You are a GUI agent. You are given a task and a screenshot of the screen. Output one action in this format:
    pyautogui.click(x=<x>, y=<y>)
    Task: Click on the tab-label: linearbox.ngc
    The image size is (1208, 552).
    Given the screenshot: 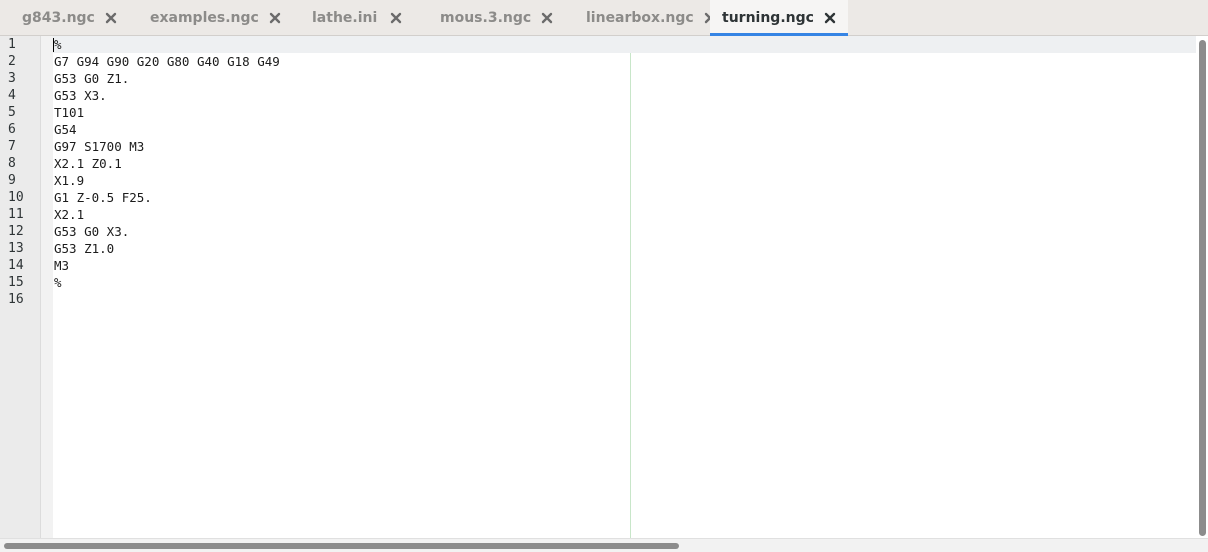 What is the action you would take?
    pyautogui.click(x=640, y=17)
    